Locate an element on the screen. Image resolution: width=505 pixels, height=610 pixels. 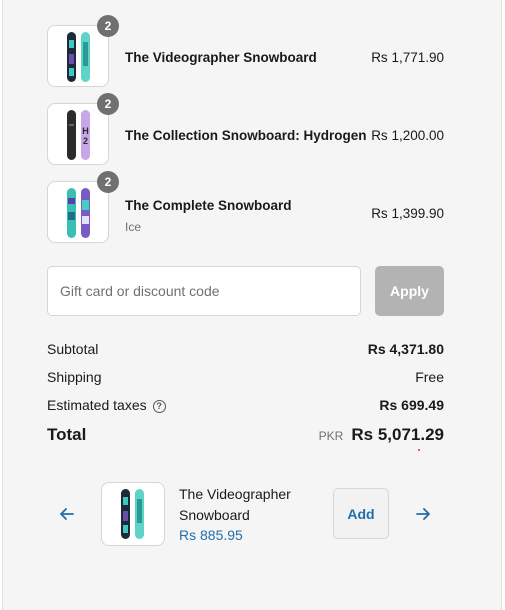
svg-text: 2 is located at coordinates (85, 141).